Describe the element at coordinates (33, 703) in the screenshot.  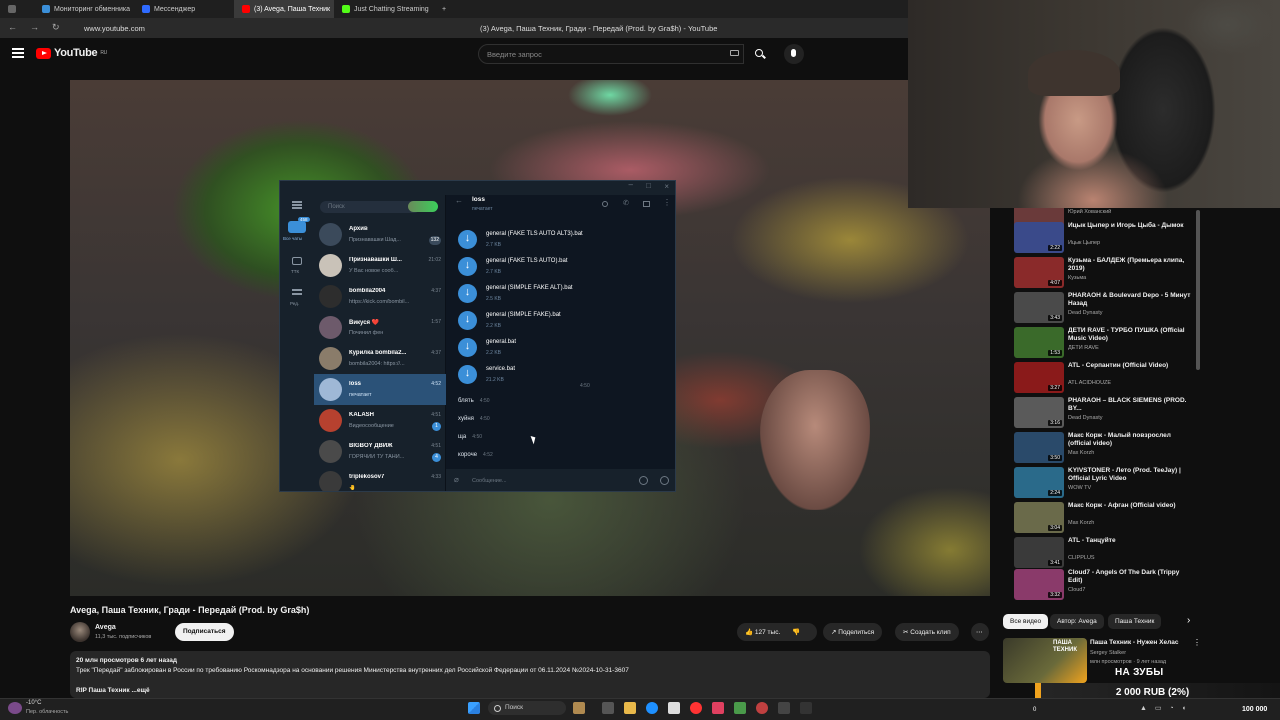
I see `weather-temperature: -10°C` at that location.